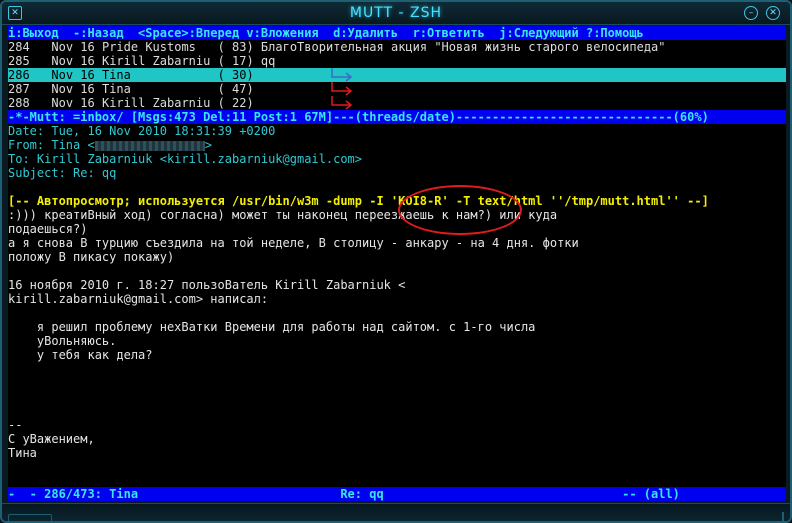 This screenshot has width=792, height=523. What do you see at coordinates (397, 89) in the screenshot?
I see `message-row: 287 Nov 16 Tina ( 47)` at bounding box center [397, 89].